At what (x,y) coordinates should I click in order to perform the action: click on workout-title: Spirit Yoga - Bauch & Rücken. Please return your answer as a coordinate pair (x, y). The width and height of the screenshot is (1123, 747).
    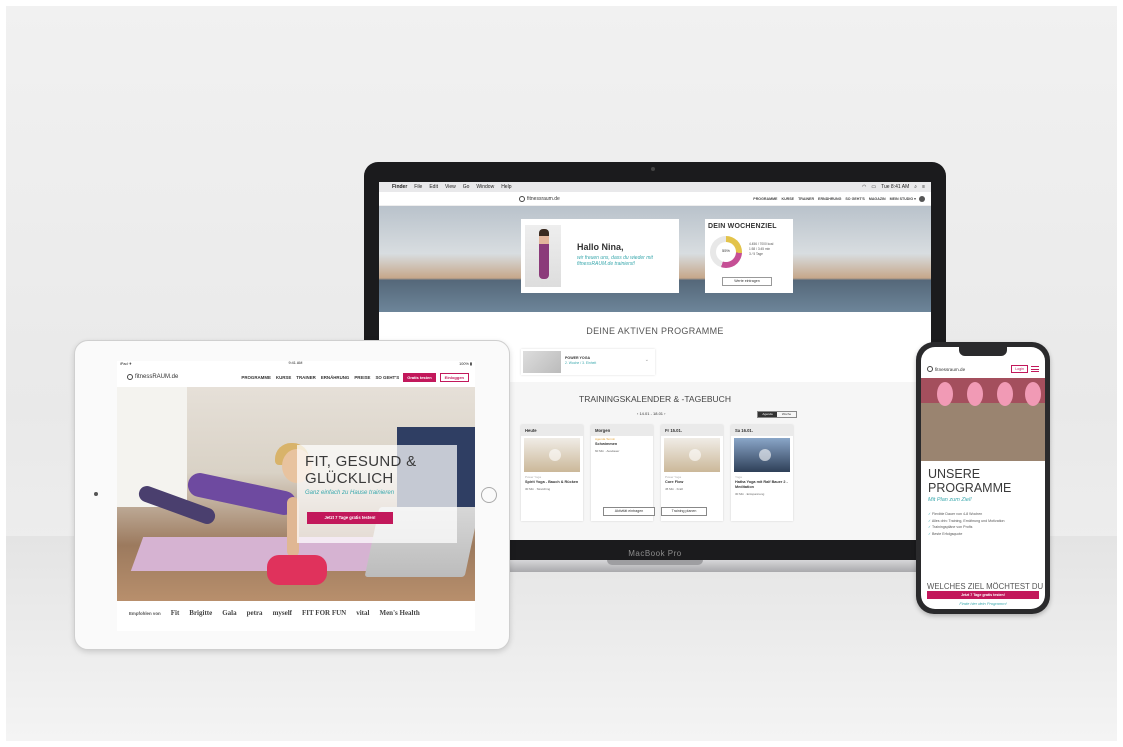
    Looking at the image, I should click on (552, 482).